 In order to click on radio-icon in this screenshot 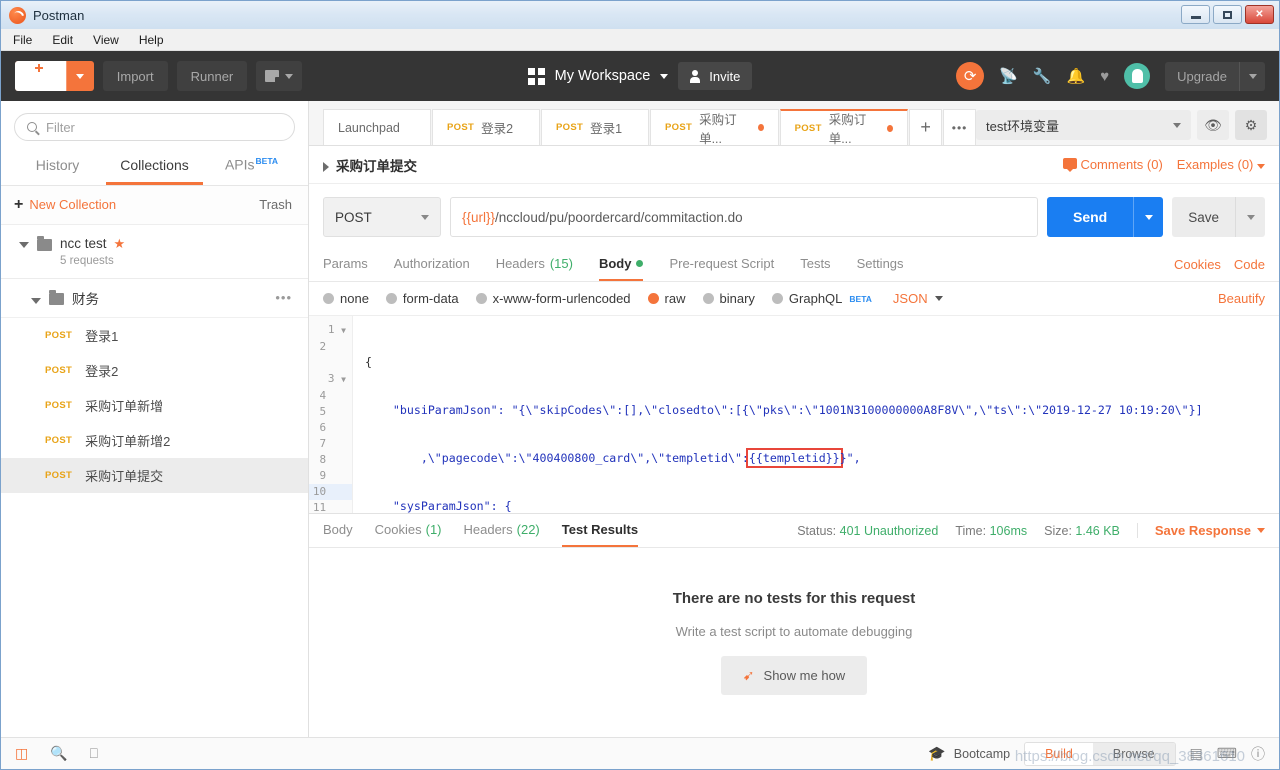, I will do `click(391, 298)`.